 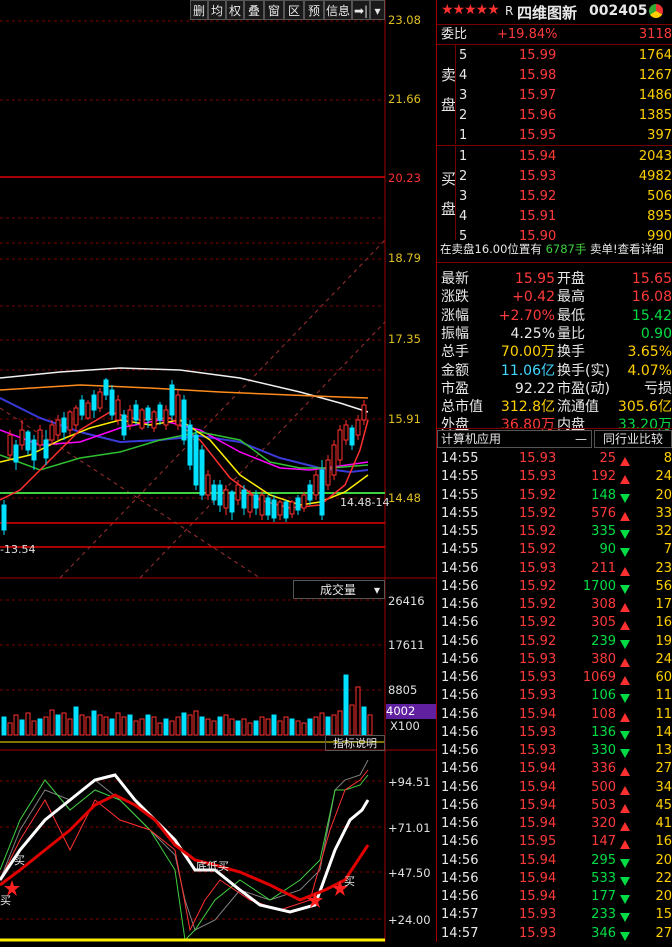 I want to click on toolbar-dropdown-icon: ▾, so click(x=377, y=10).